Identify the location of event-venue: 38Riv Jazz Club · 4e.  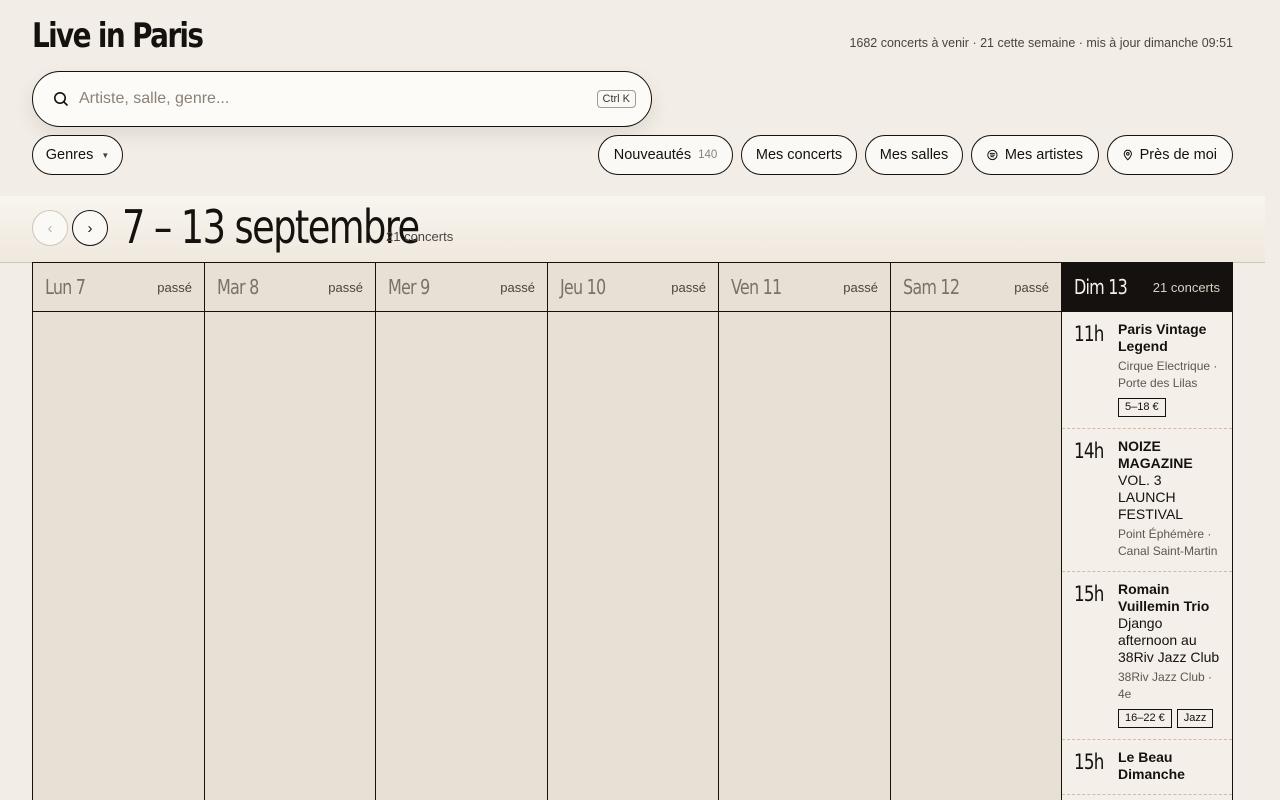
(1165, 685).